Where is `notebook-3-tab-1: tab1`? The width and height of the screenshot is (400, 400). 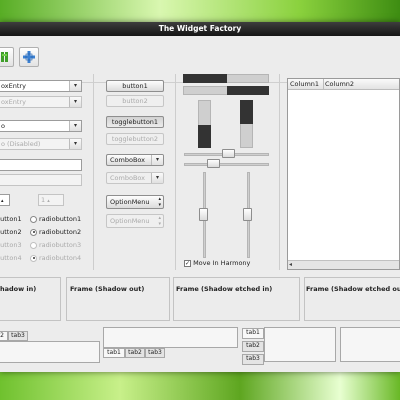
notebook-3-tab-1: tab1 is located at coordinates (253, 333).